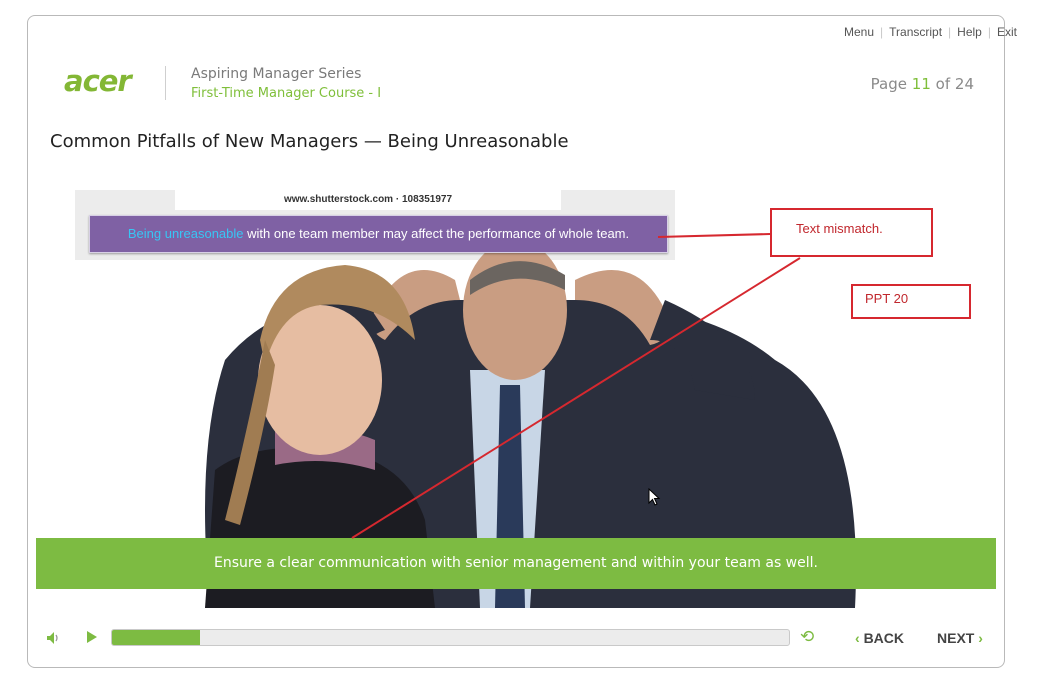 Image resolution: width=1061 pixels, height=679 pixels. What do you see at coordinates (859, 32) in the screenshot?
I see `menu-link: Menu` at bounding box center [859, 32].